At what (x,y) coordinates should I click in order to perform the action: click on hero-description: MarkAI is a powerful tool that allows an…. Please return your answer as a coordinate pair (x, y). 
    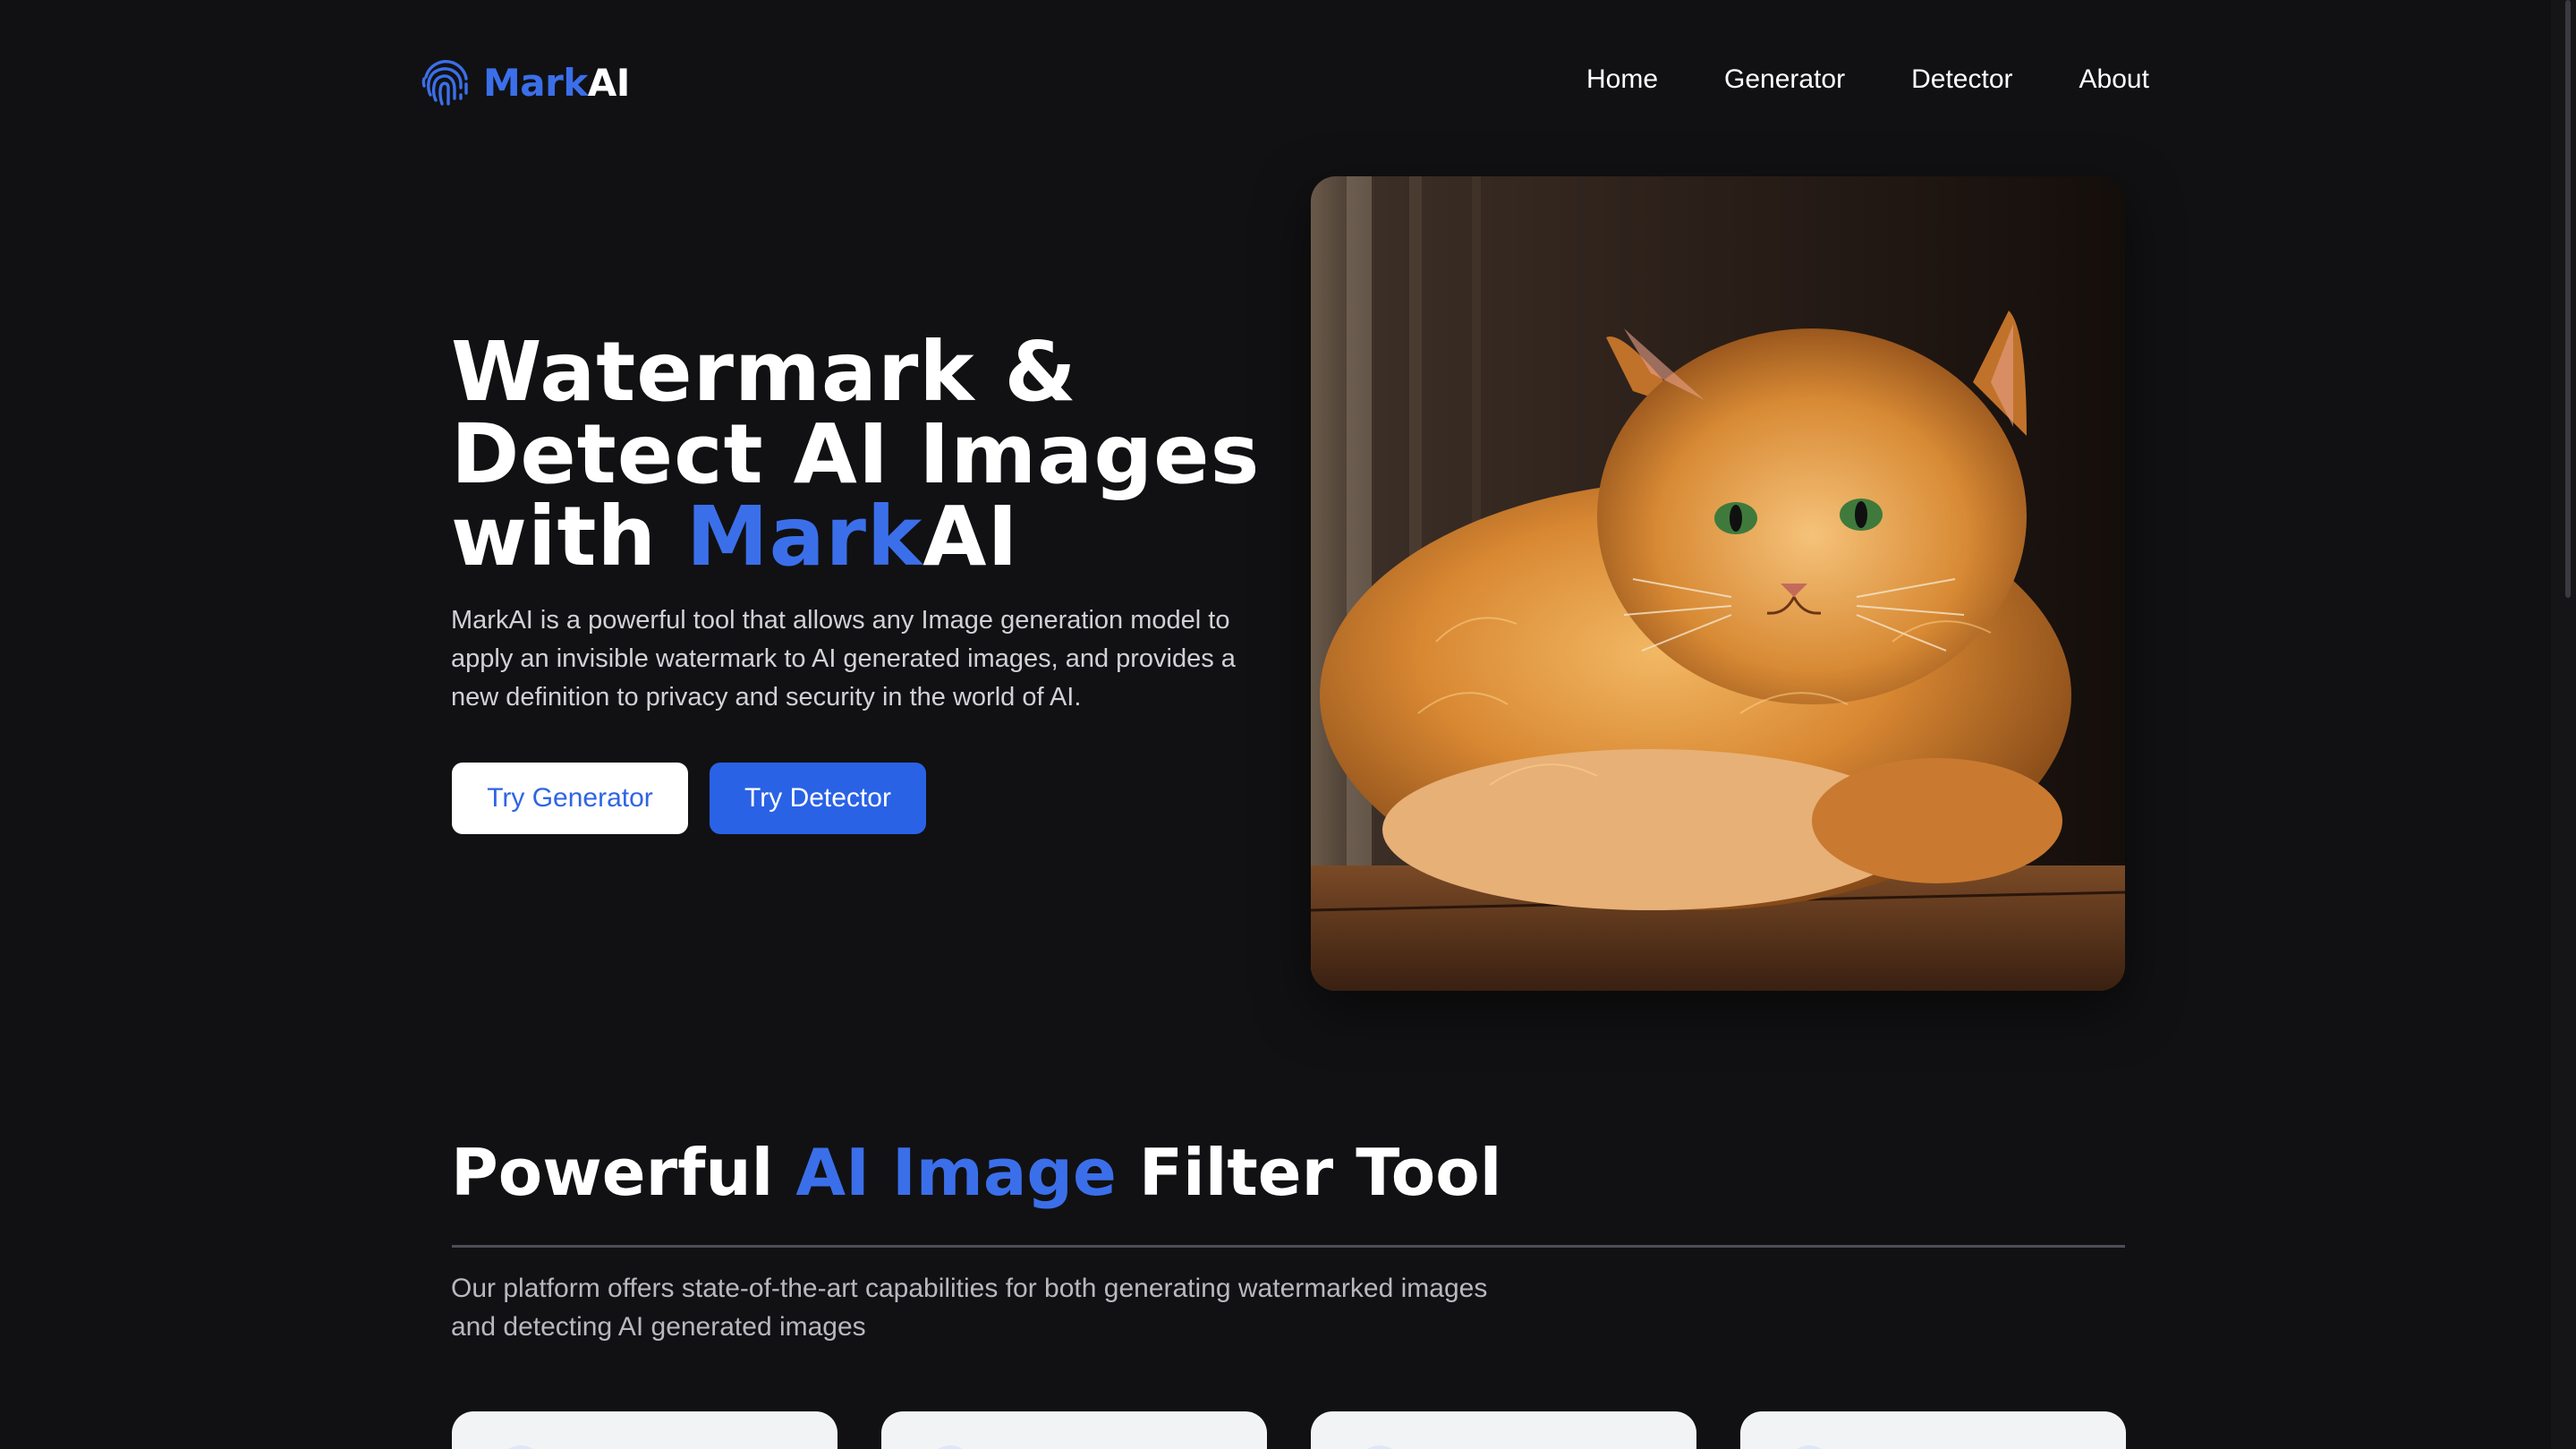
    Looking at the image, I should click on (843, 659).